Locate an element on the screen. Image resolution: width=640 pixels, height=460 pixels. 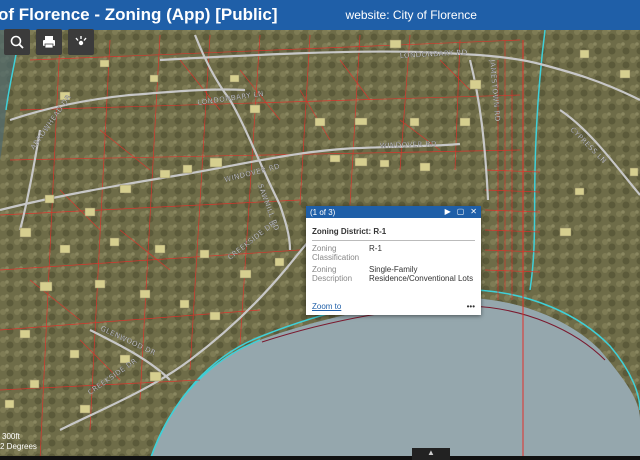
search-icon is located at coordinates (17, 42).